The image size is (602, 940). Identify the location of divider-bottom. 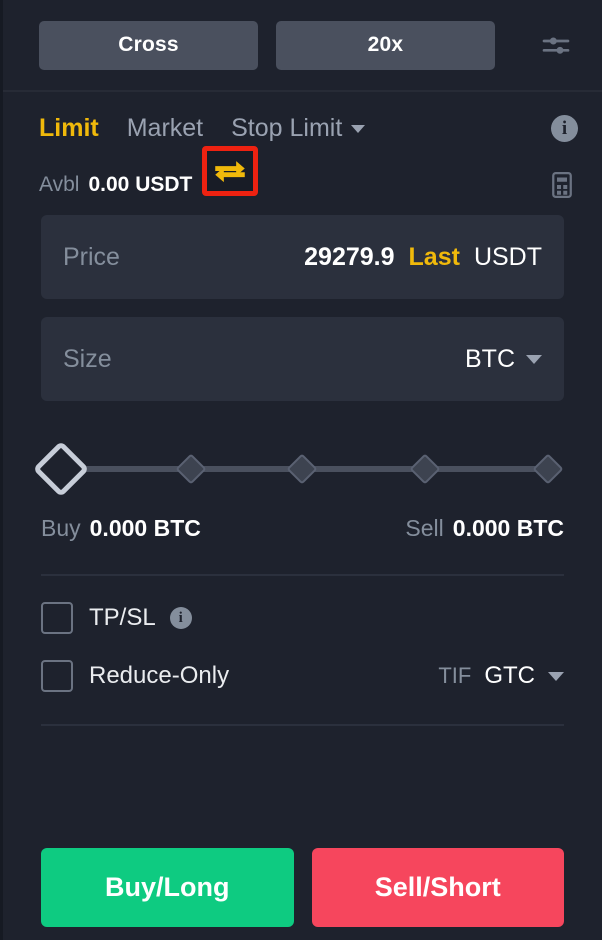
(302, 725).